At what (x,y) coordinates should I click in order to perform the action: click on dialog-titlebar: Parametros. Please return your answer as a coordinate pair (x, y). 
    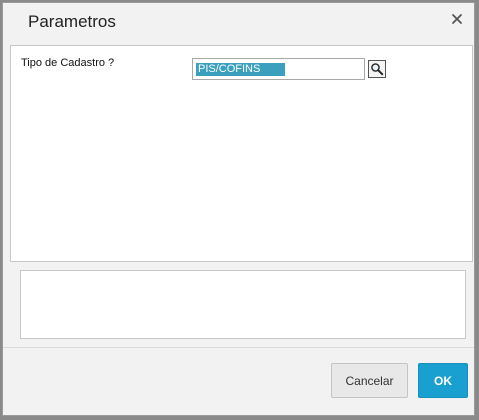
    Looking at the image, I should click on (238, 24).